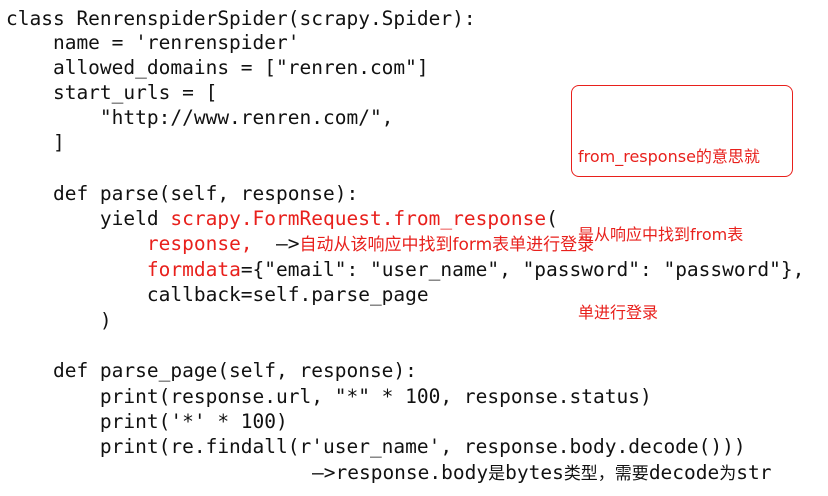 The image size is (828, 496). Describe the element at coordinates (59, 320) in the screenshot. I see `code-line-close-paren: )` at that location.